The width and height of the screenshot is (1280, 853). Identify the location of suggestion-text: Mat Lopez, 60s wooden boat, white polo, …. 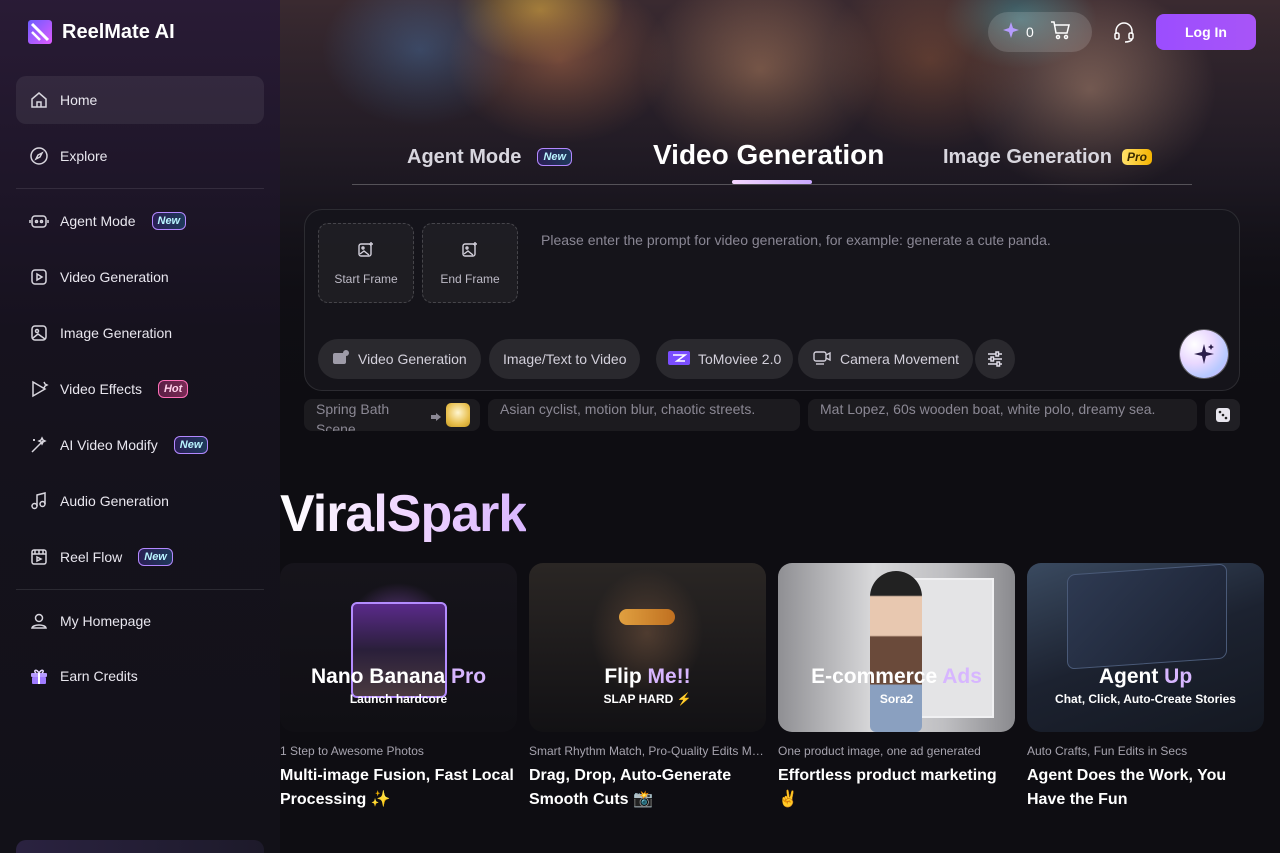
(988, 409).